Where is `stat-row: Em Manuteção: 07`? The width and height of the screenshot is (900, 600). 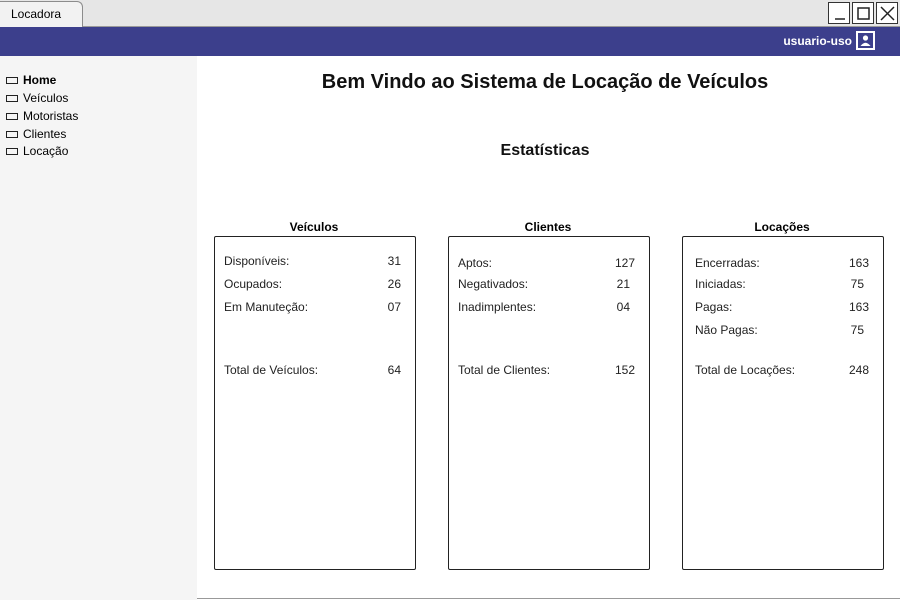
stat-row: Em Manuteção: 07 is located at coordinates (319, 307).